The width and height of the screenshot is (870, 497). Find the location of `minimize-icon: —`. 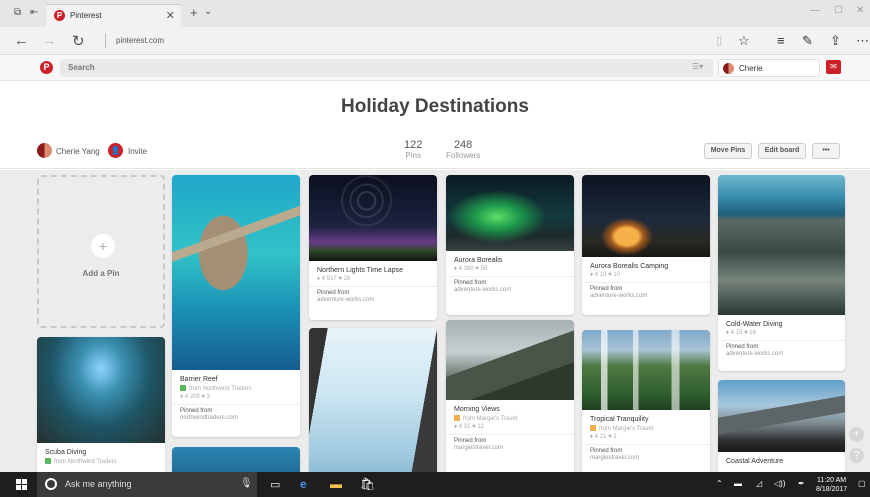

minimize-icon: — is located at coordinates (815, 10).